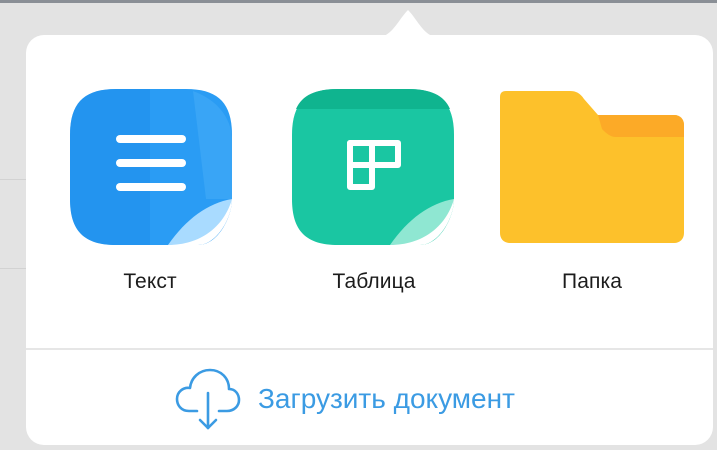 The height and width of the screenshot is (450, 717). What do you see at coordinates (592, 167) in the screenshot?
I see `folder-icon` at bounding box center [592, 167].